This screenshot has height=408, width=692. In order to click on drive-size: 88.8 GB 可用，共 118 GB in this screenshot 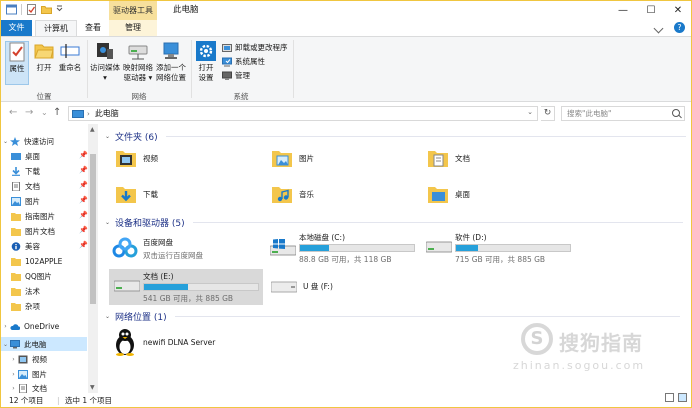, I will do `click(345, 259)`.